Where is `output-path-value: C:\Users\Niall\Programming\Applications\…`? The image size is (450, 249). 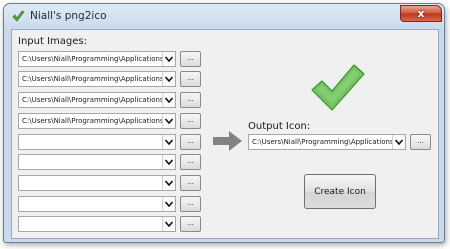
output-path-value: C:\Users\Niall\Programming\Applications\… is located at coordinates (323, 142).